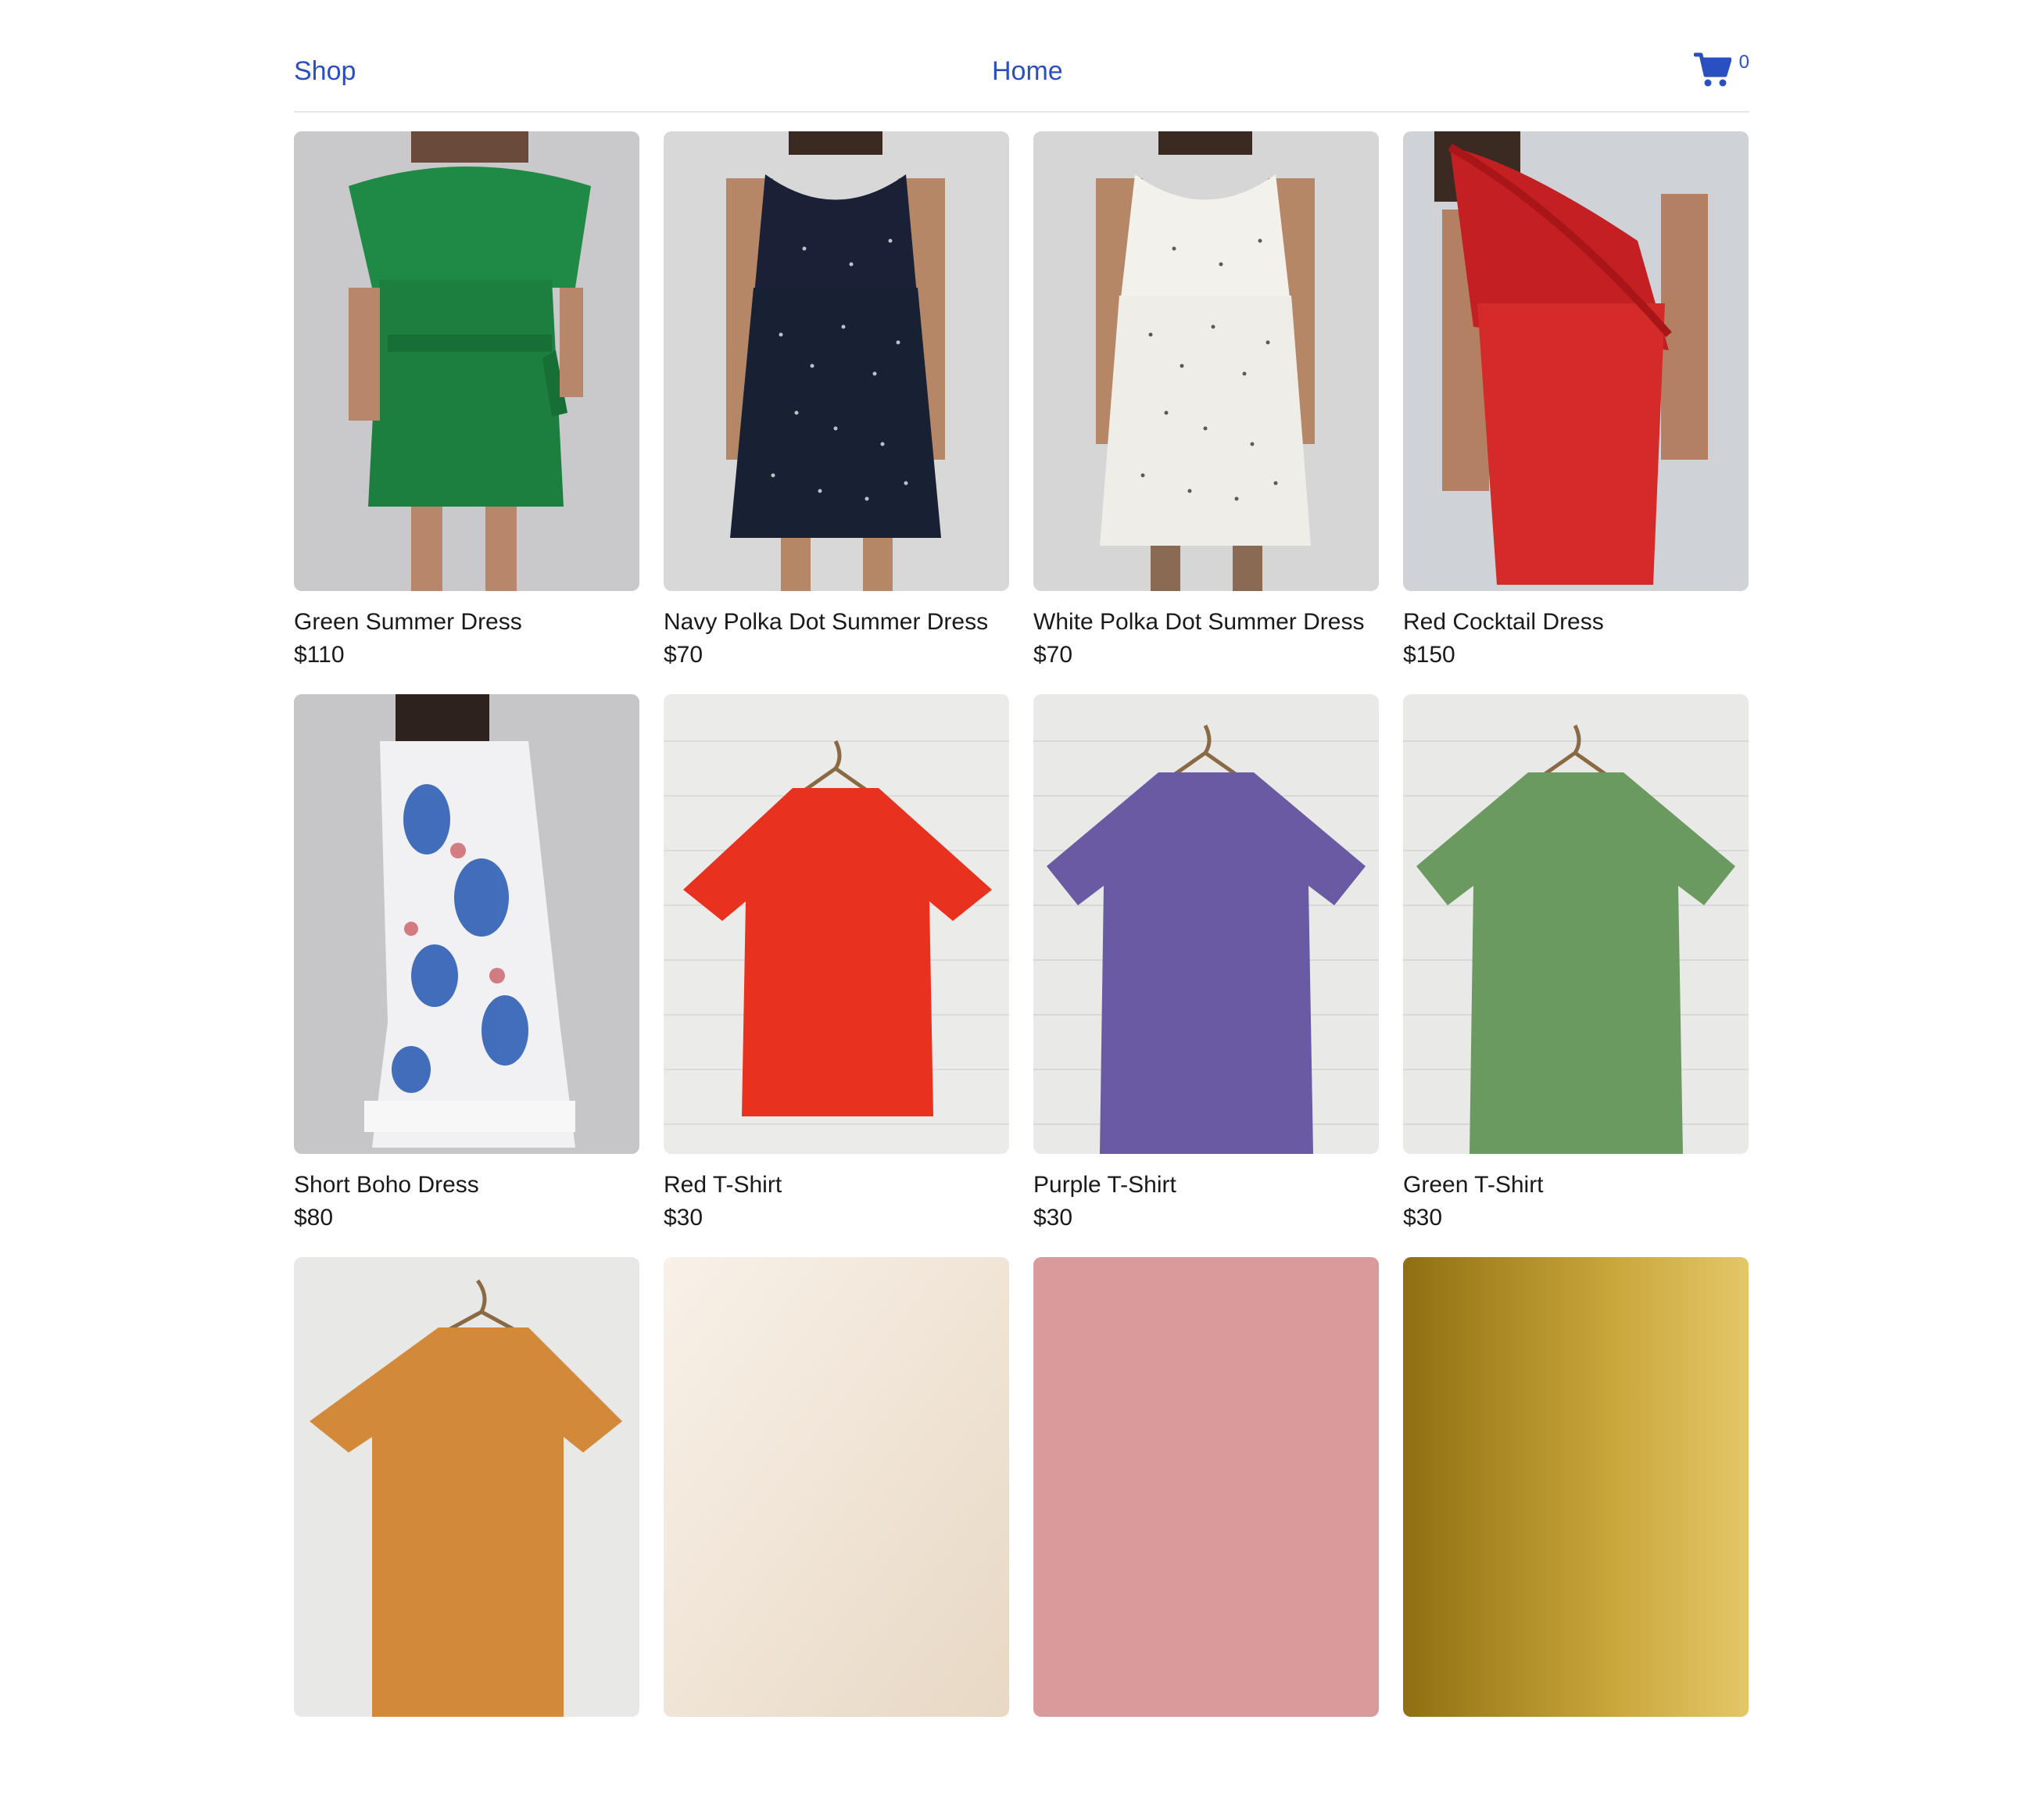 The image size is (2037, 1820). I want to click on shopping-cart-icon, so click(1712, 70).